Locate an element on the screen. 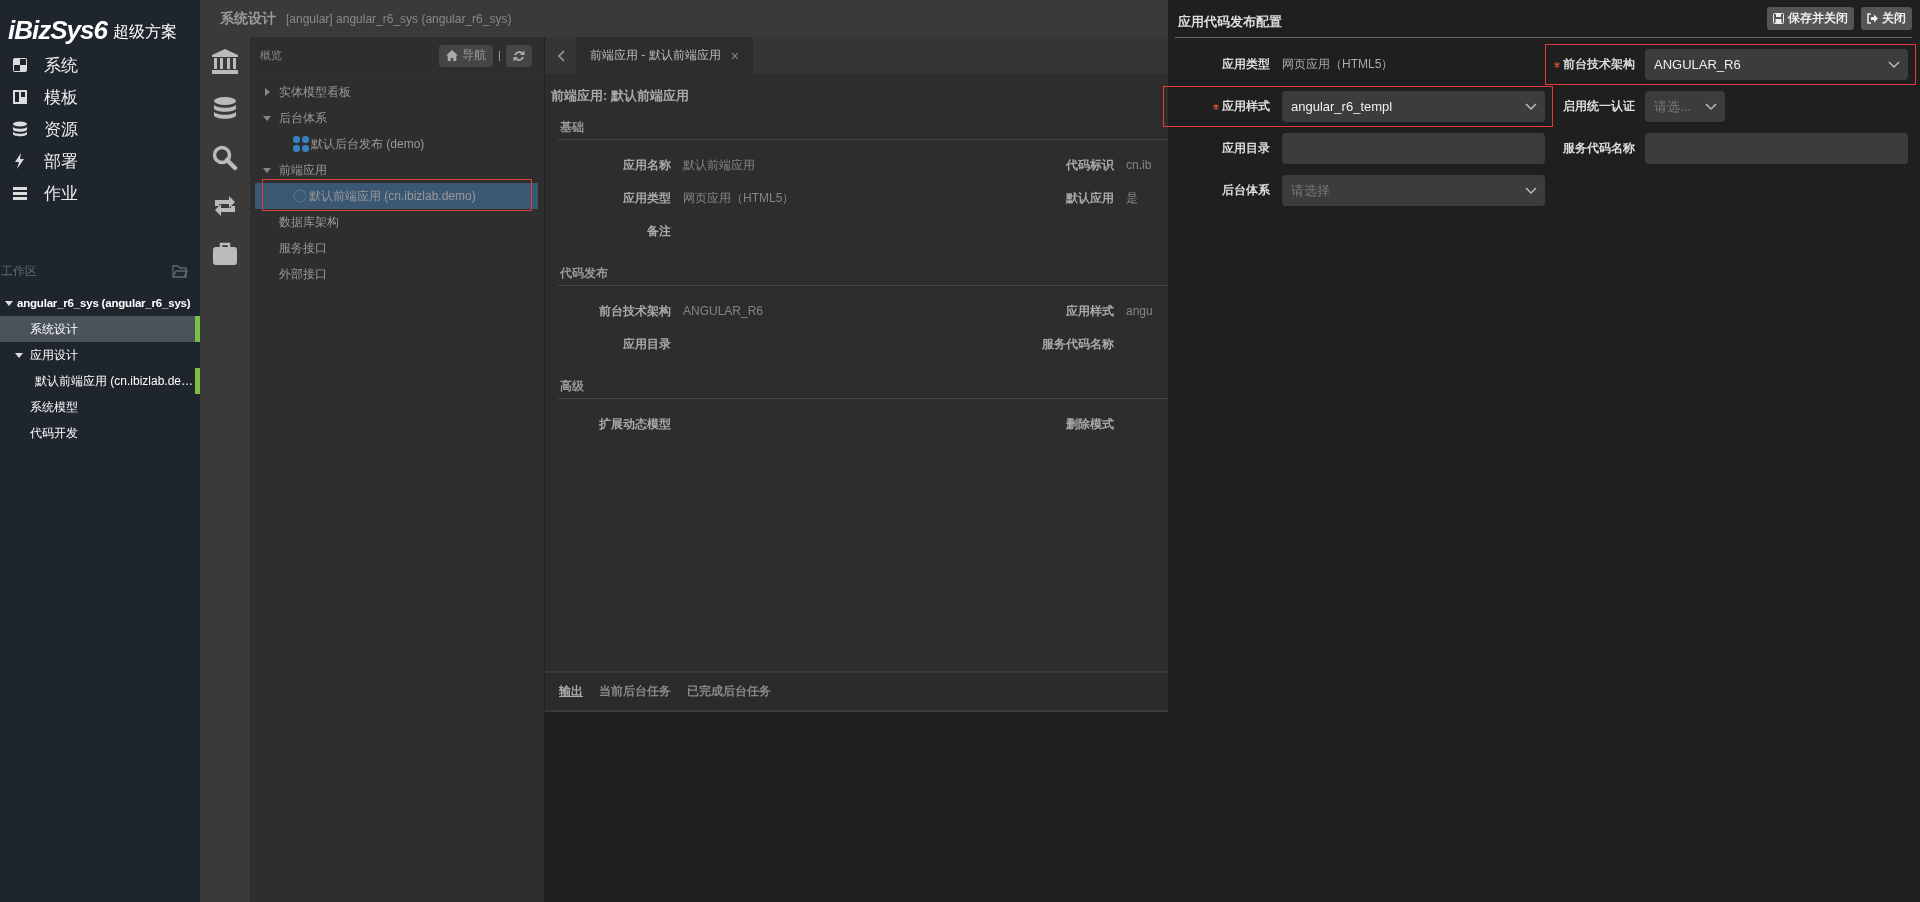 The width and height of the screenshot is (1920, 902). chevron-left-icon is located at coordinates (560, 55).